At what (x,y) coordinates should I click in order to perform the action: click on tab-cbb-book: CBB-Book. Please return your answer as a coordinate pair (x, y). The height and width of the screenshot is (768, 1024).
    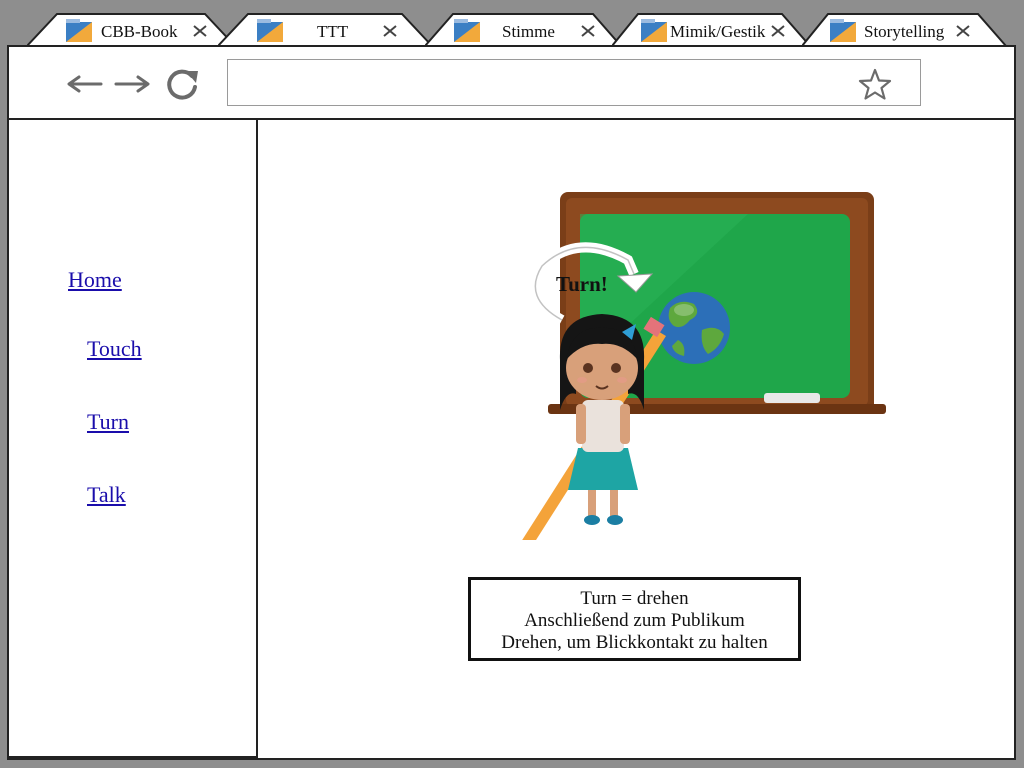
    Looking at the image, I should click on (132, 30).